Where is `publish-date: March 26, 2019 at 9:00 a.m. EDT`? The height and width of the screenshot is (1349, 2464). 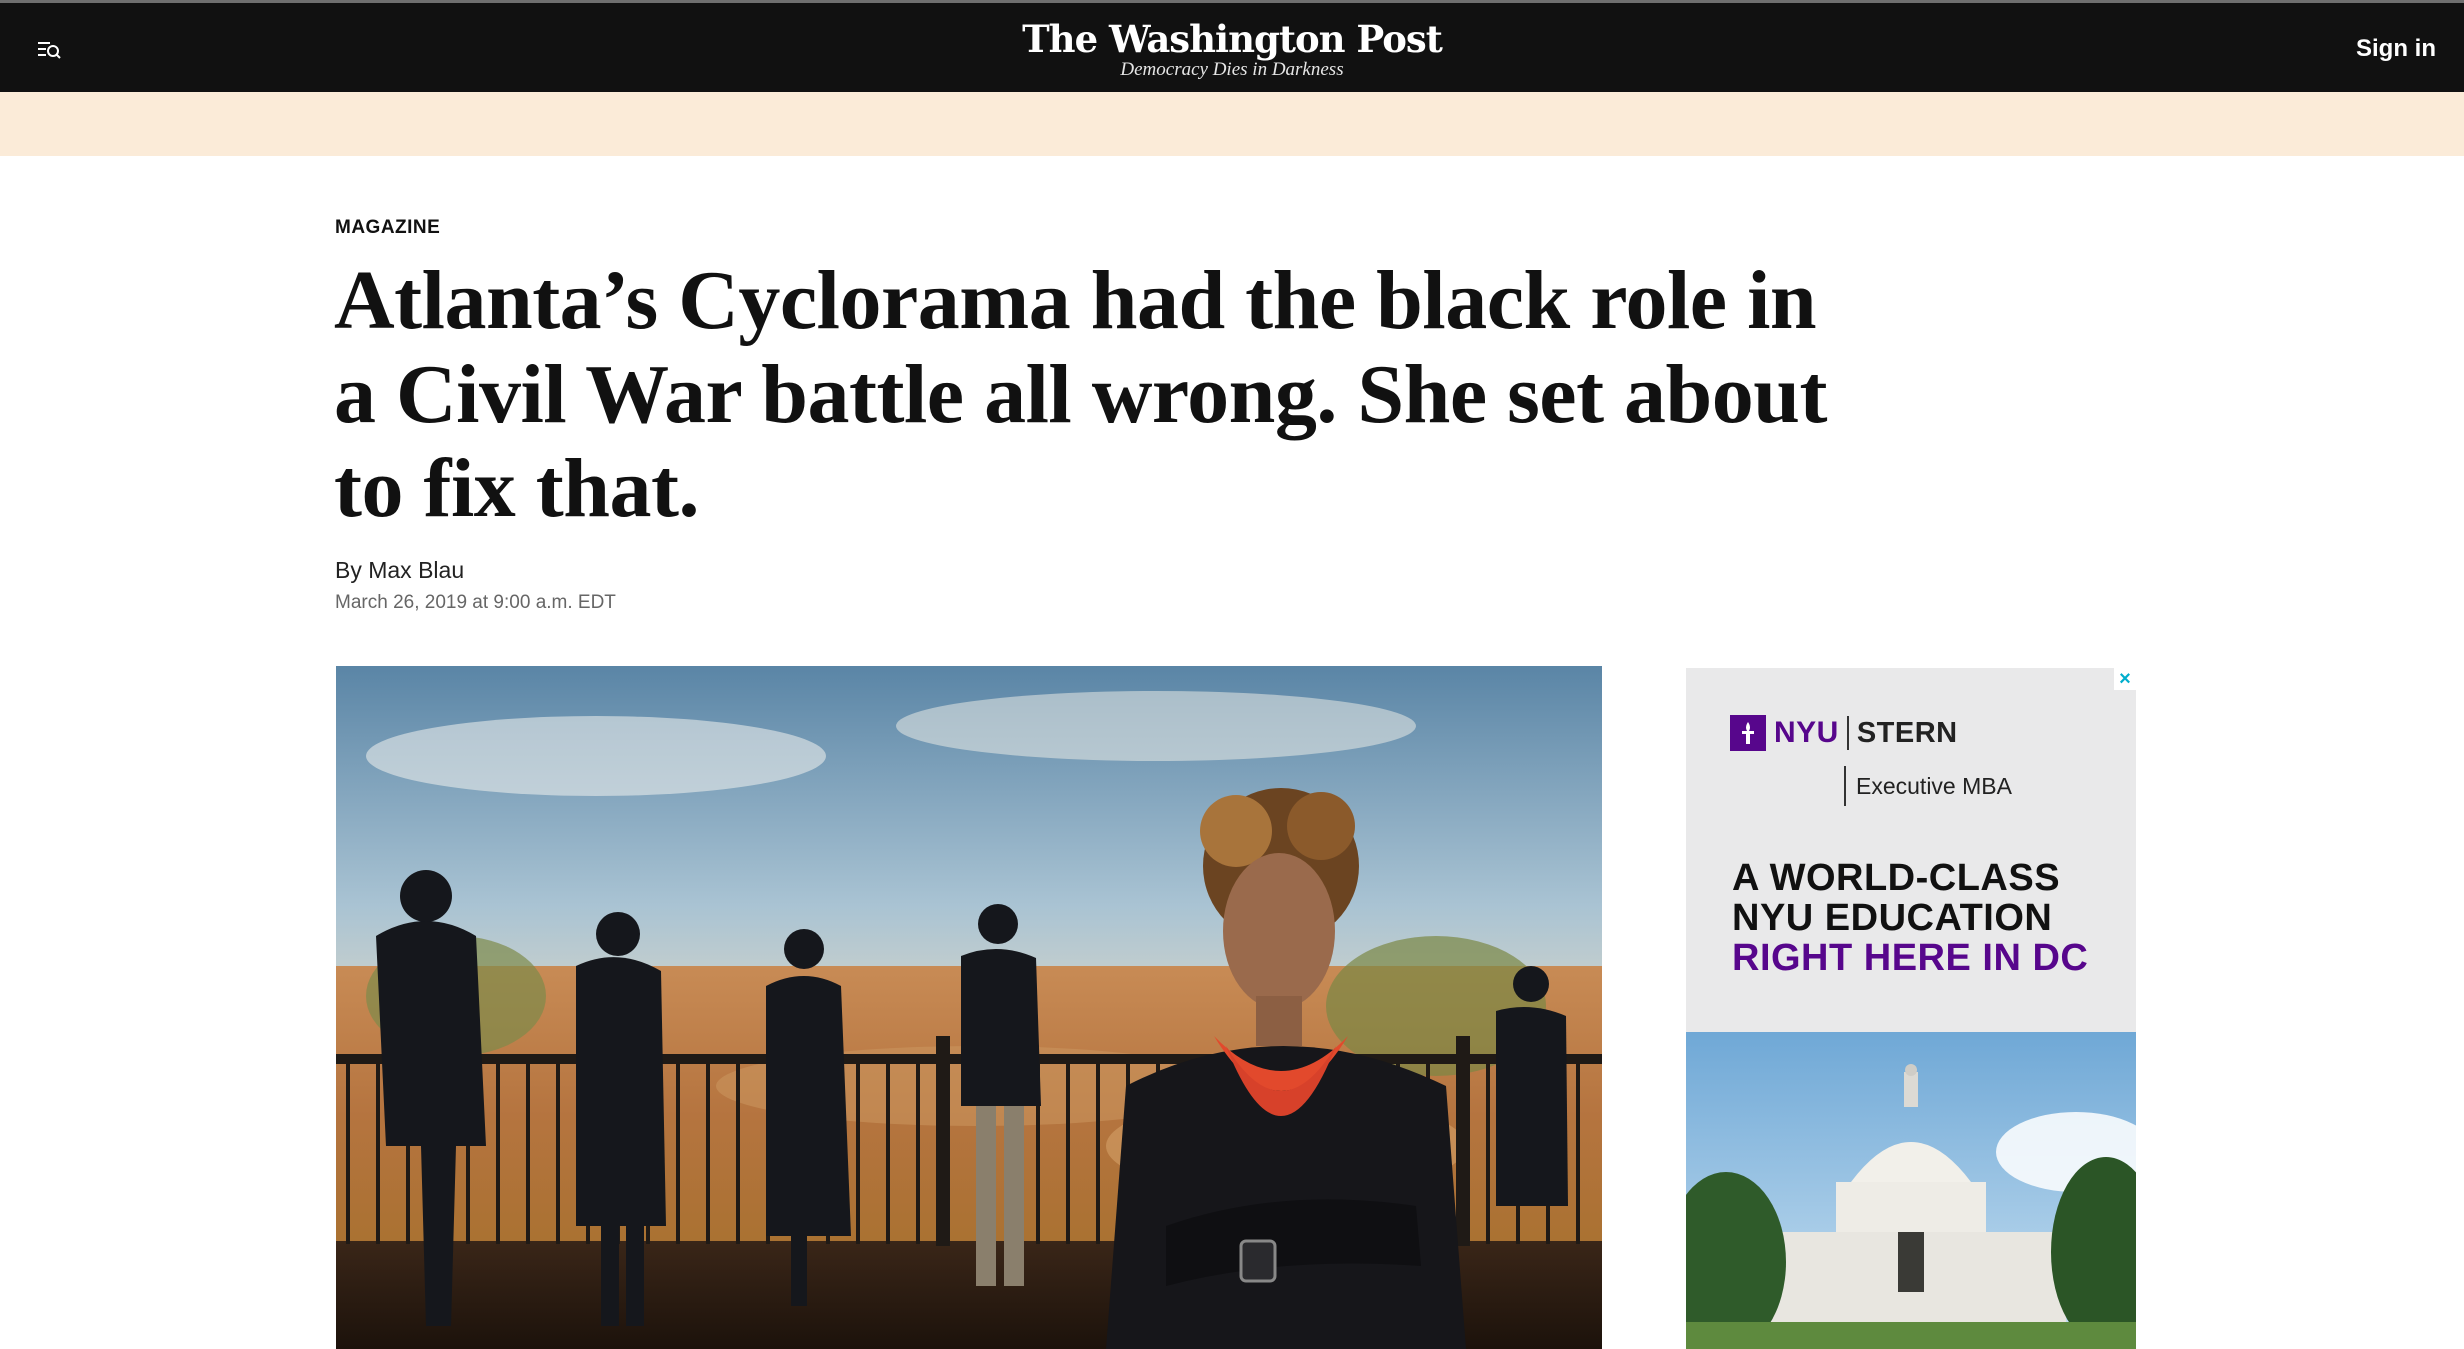 publish-date: March 26, 2019 at 9:00 a.m. EDT is located at coordinates (475, 602).